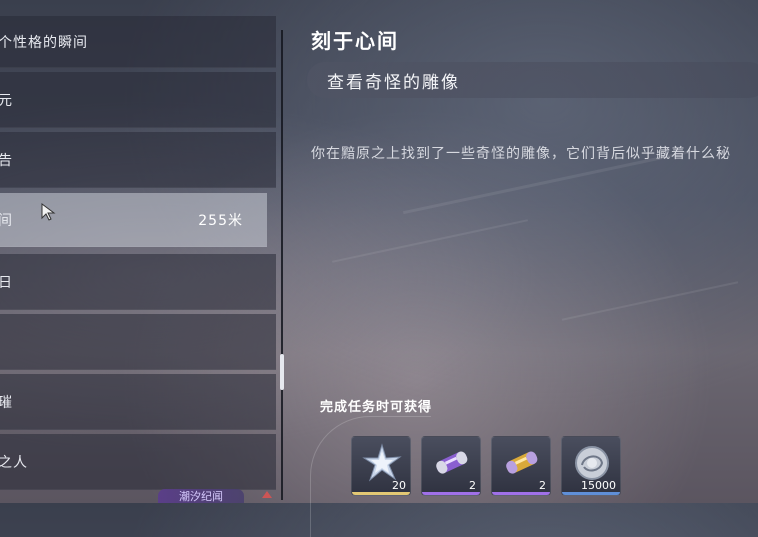 This screenshot has width=758, height=537. What do you see at coordinates (138, 462) in the screenshot?
I see `quest-list-item: 之人` at bounding box center [138, 462].